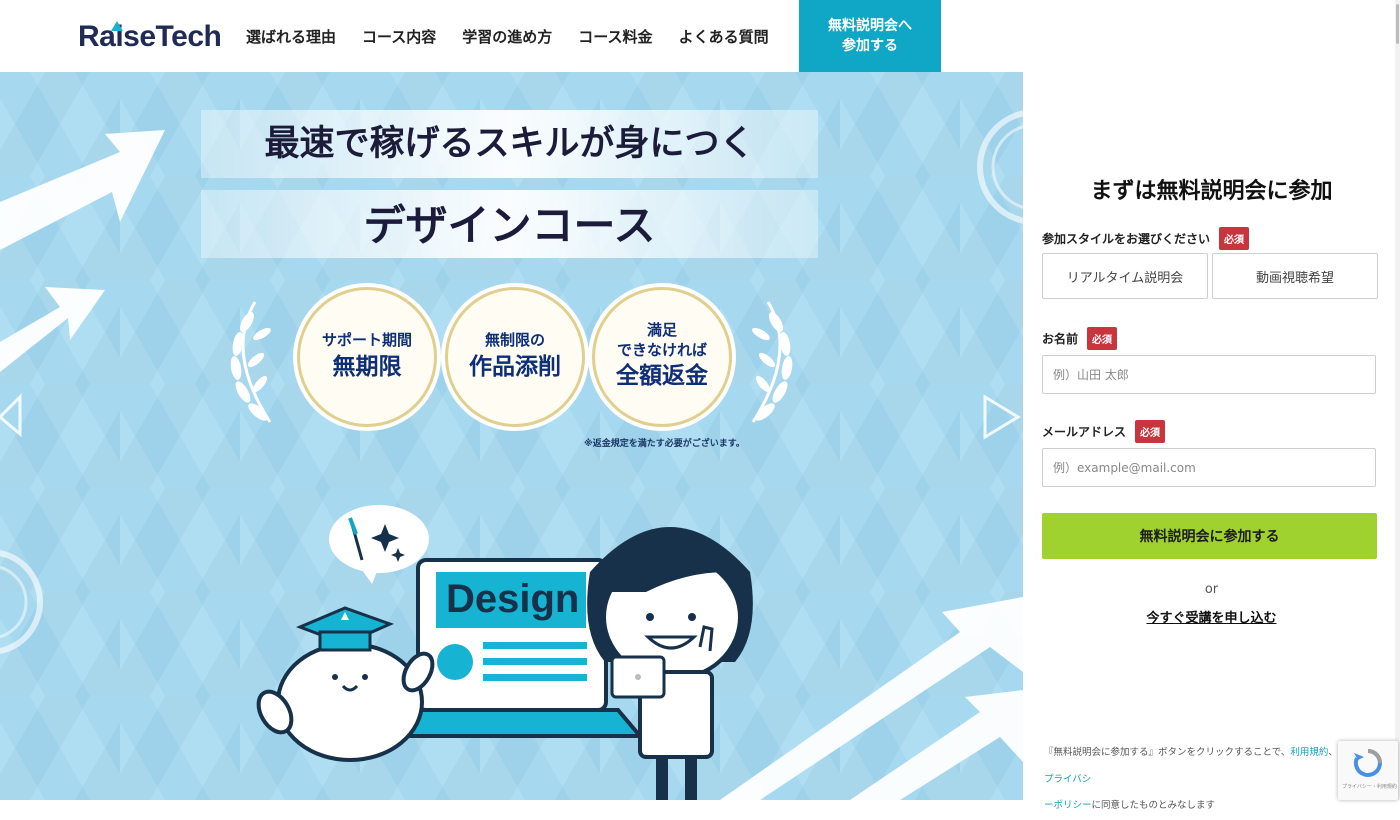  Describe the element at coordinates (379, 544) in the screenshot. I see `speech-bubble-icon` at that location.